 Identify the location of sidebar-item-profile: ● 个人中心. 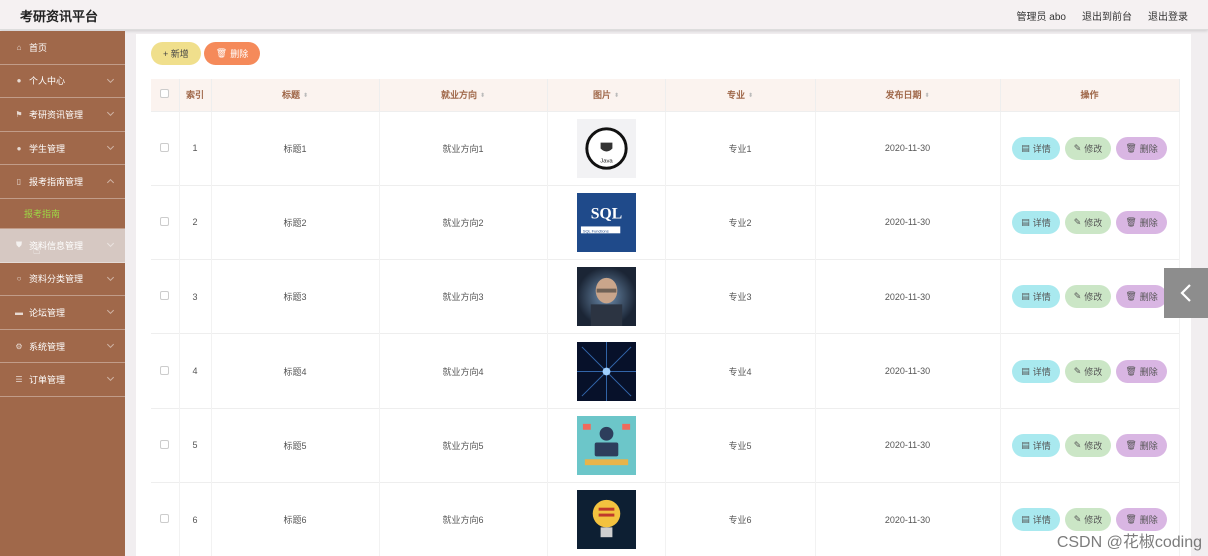
(62, 82).